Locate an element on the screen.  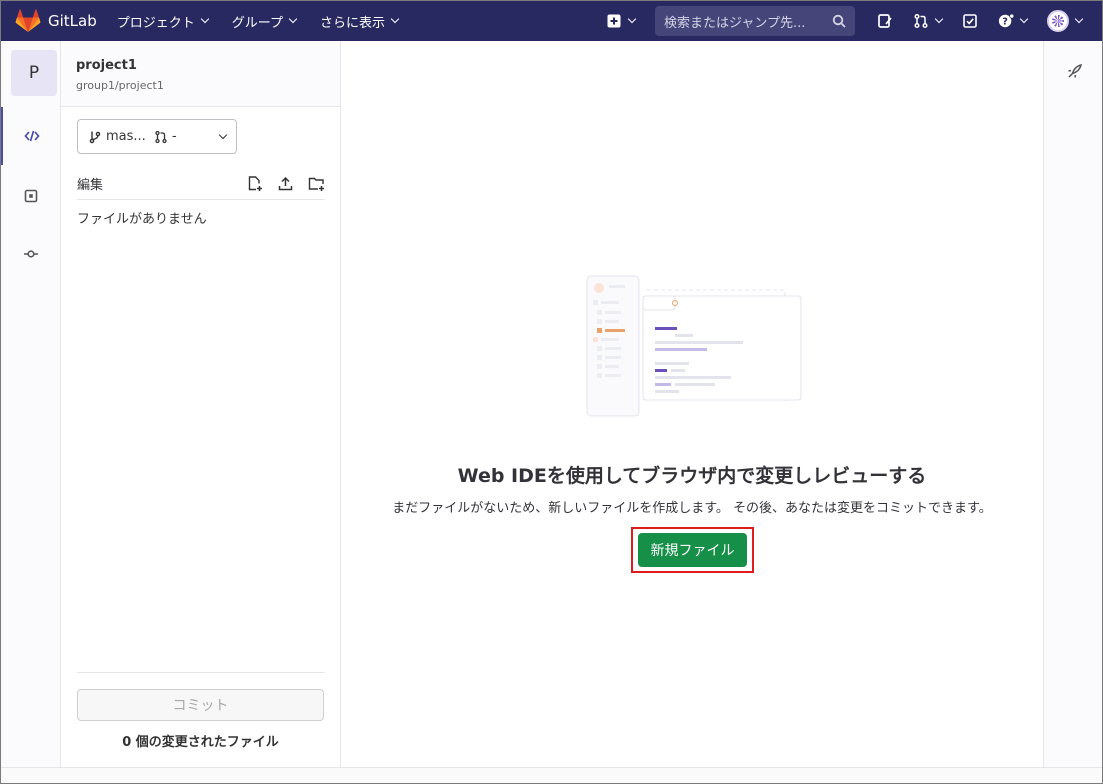
help-icon: ? is located at coordinates (1006, 20).